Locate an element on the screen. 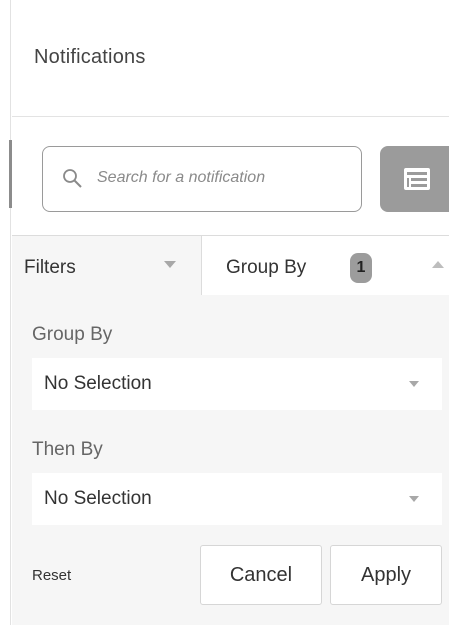 The height and width of the screenshot is (625, 449). page-title: Notifications is located at coordinates (90, 57).